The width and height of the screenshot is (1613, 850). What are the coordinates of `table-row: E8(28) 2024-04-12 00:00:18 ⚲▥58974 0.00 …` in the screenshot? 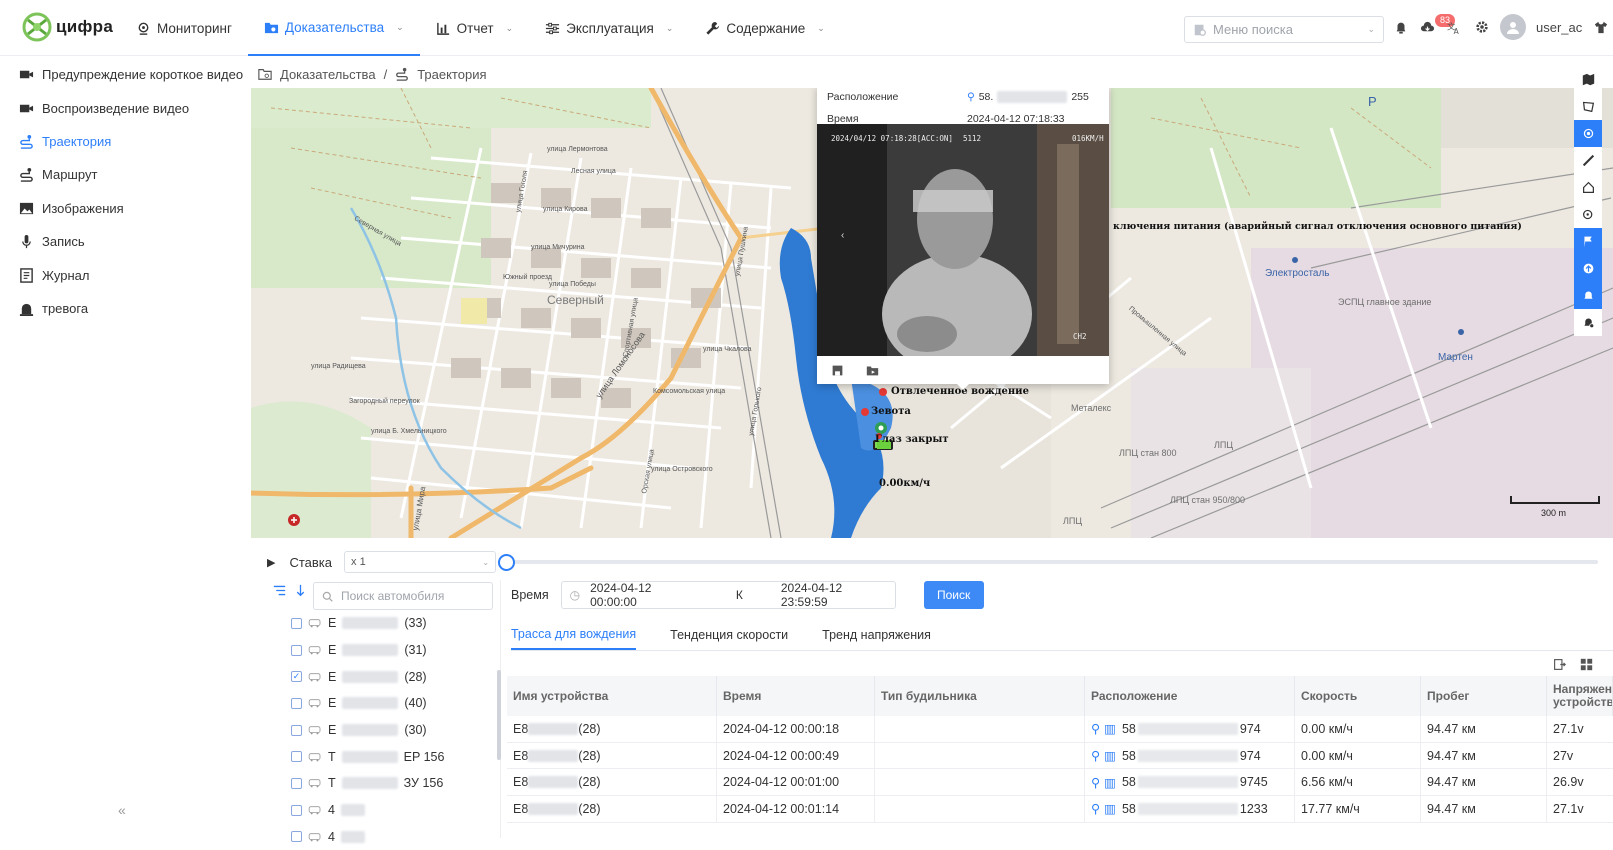 It's located at (1060, 729).